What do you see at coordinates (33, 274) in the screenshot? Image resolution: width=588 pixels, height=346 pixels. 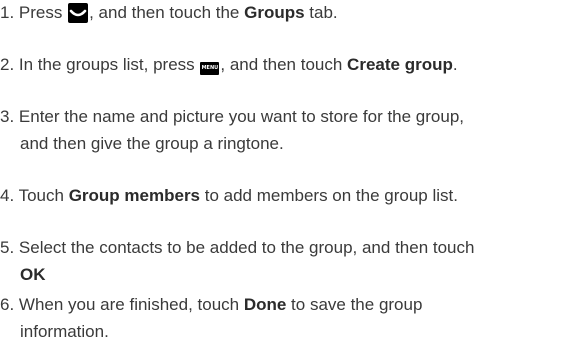 I see `ok-label: OK` at bounding box center [33, 274].